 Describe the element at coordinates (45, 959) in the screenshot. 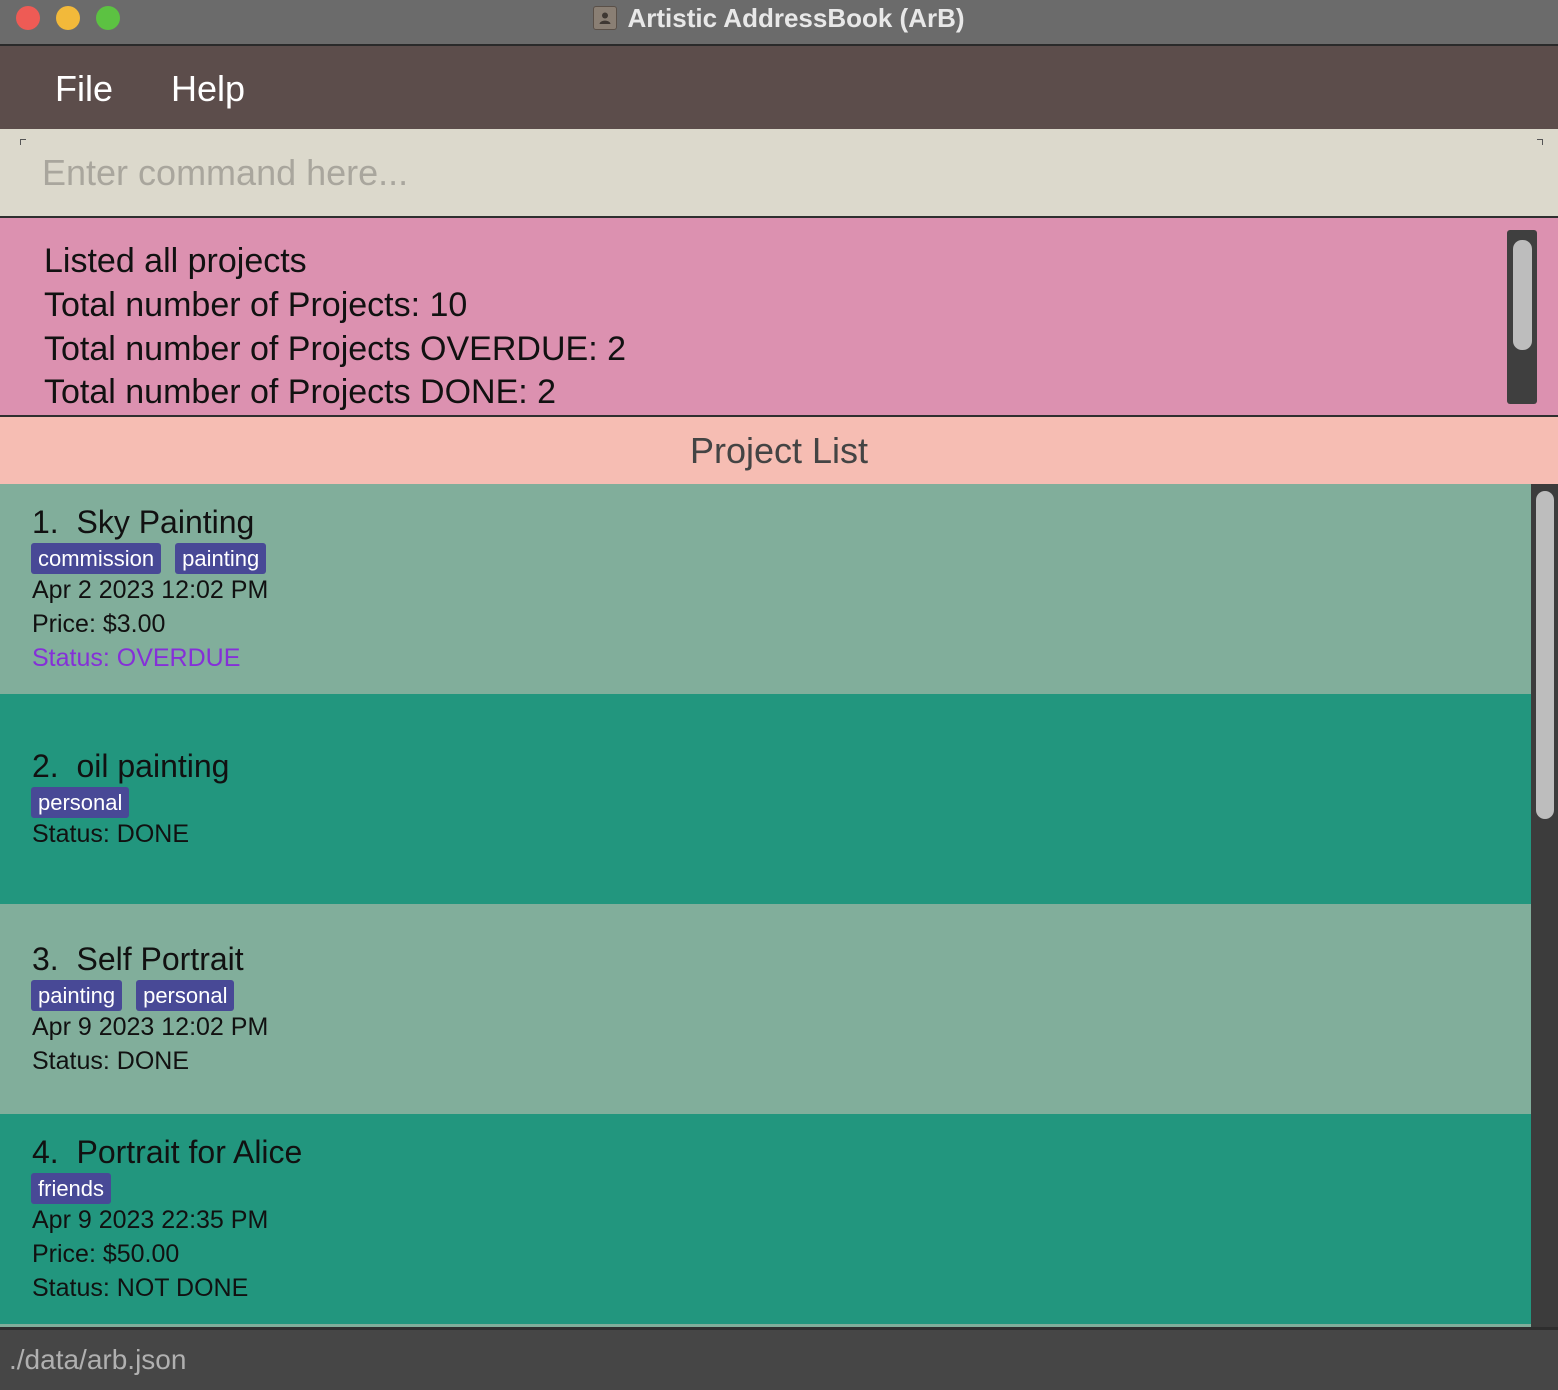

I see `project-index: 3.` at that location.